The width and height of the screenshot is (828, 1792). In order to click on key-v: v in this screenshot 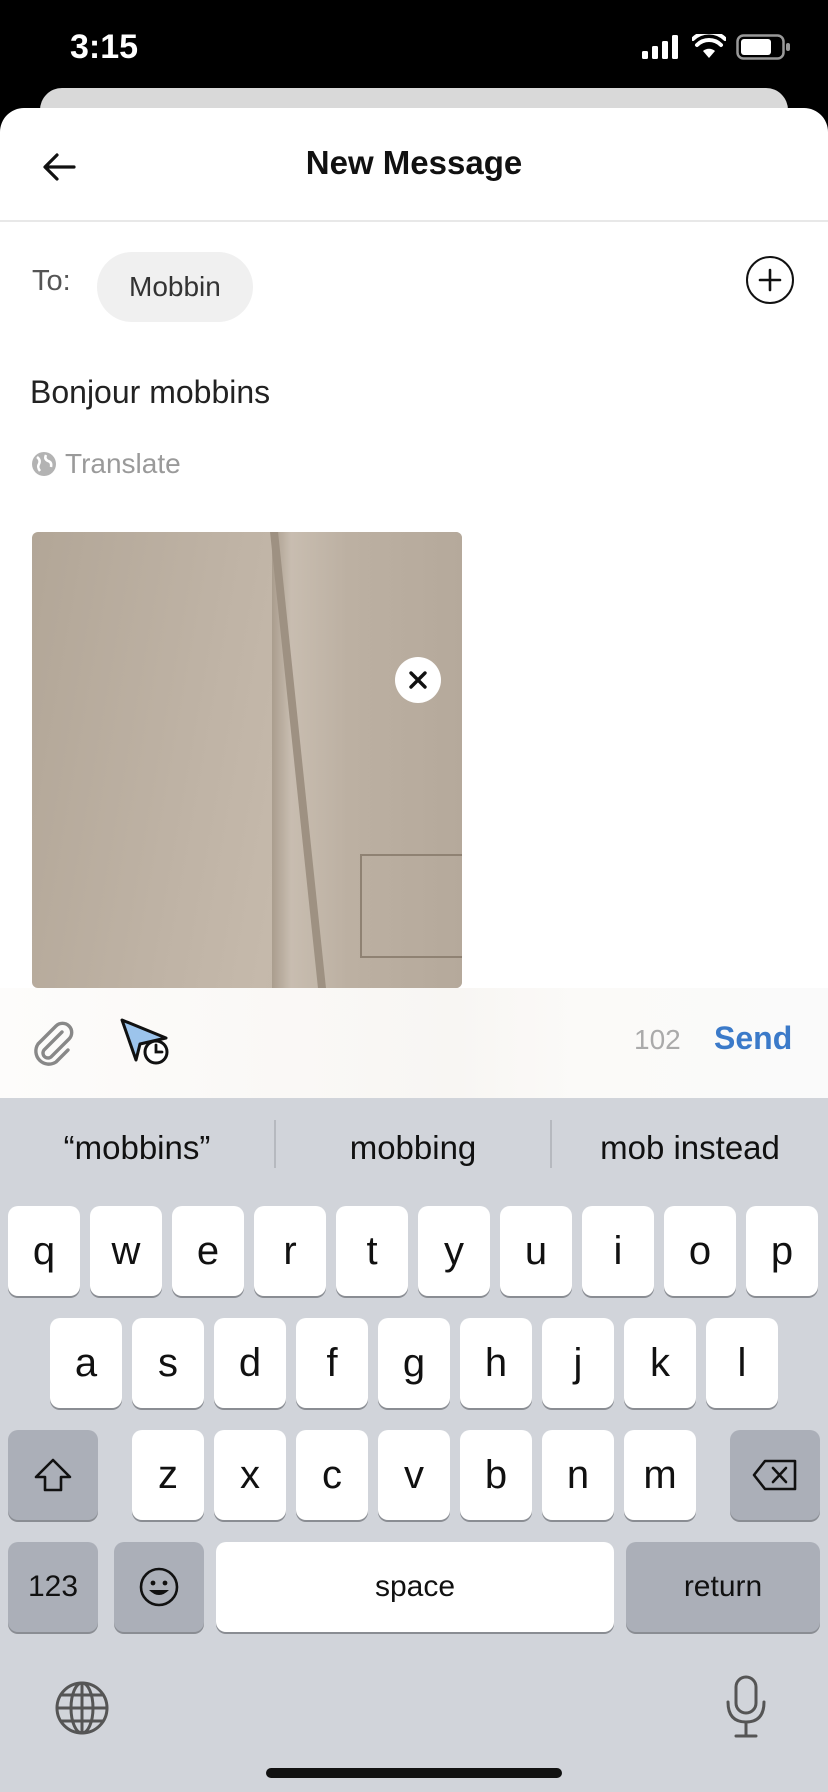, I will do `click(414, 1475)`.